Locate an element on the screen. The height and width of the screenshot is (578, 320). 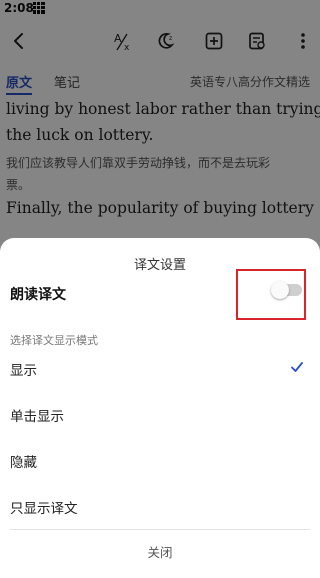
read-translation-label: 朗读译文 is located at coordinates (38, 295).